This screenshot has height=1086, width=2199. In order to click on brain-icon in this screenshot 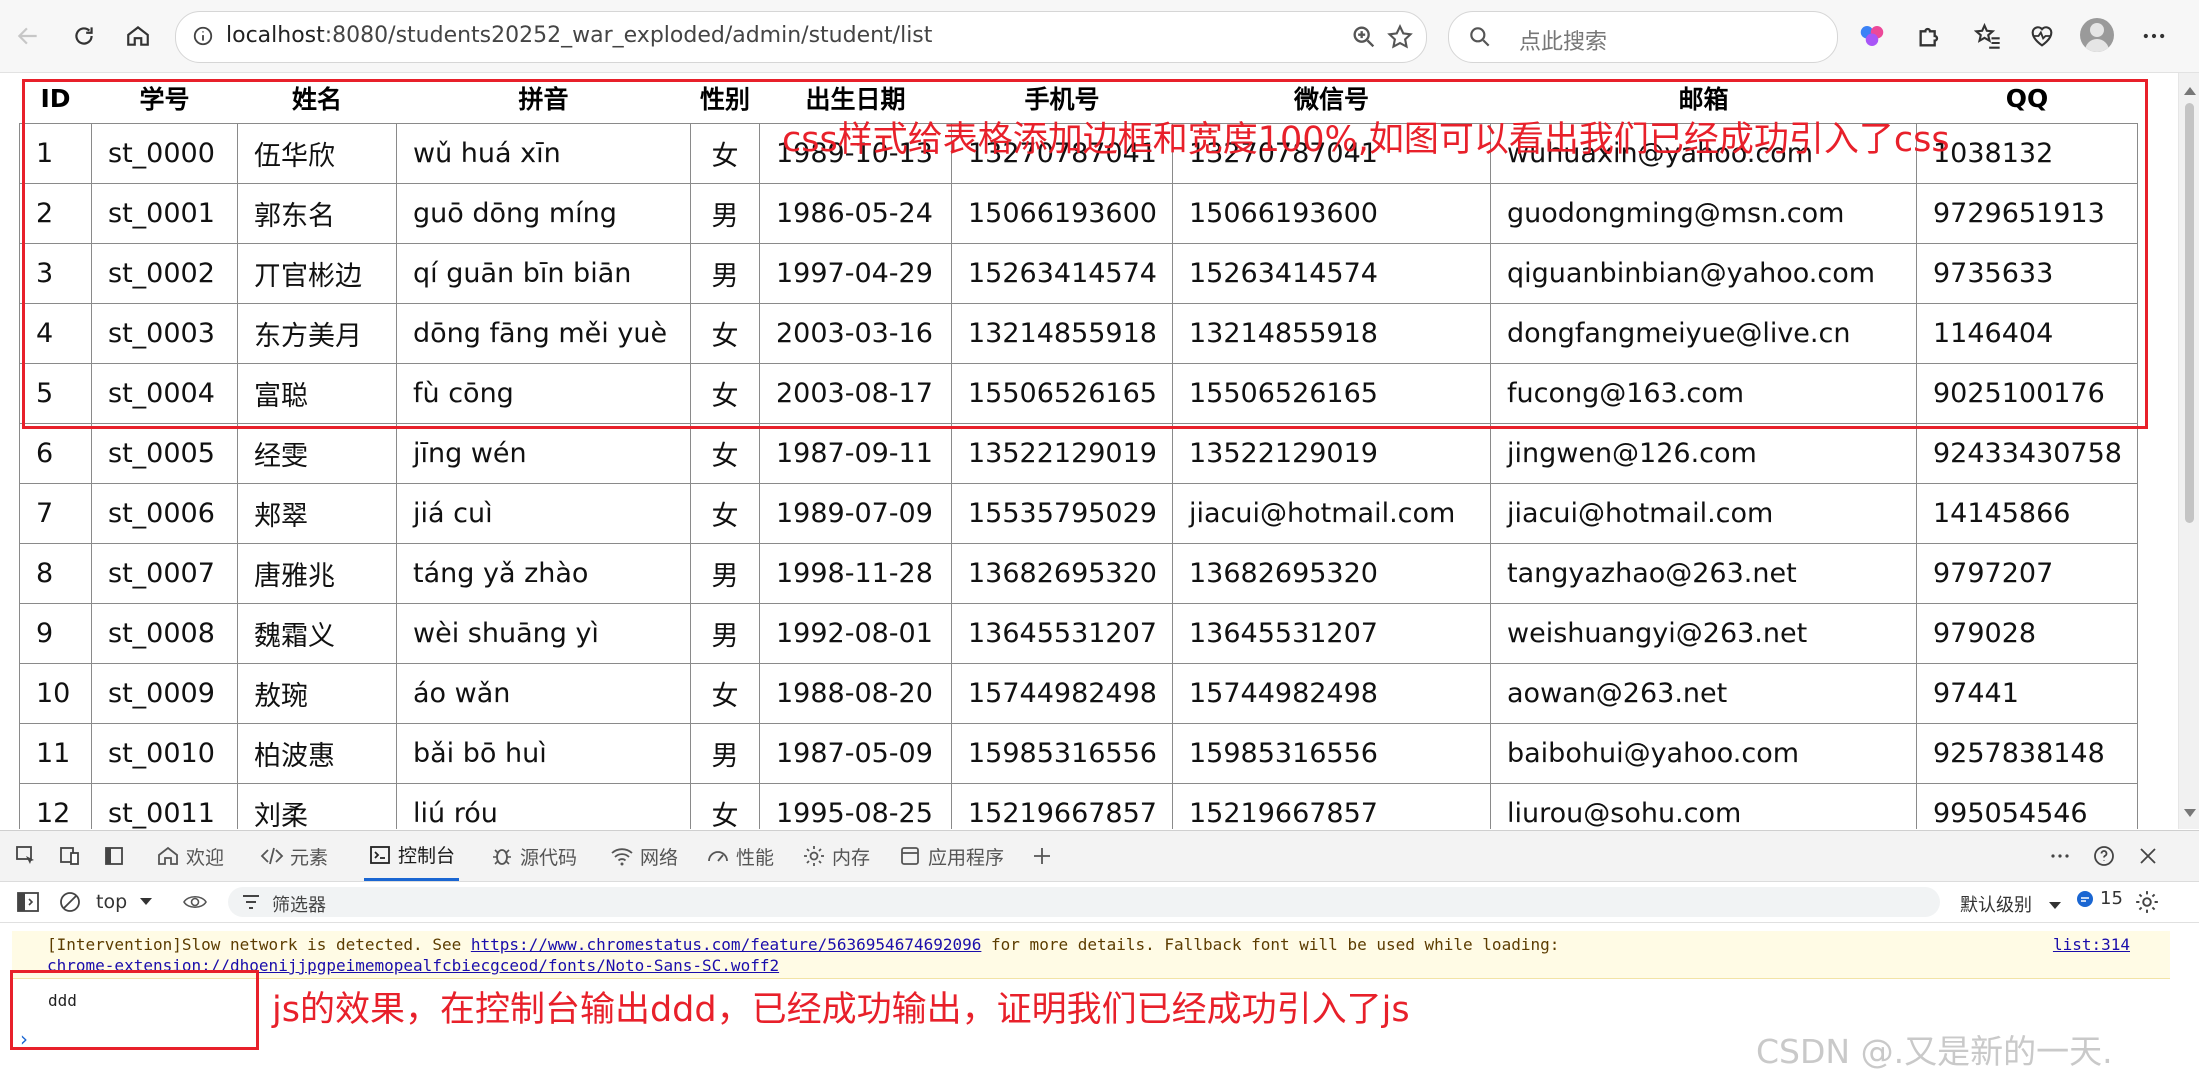, I will do `click(1872, 36)`.